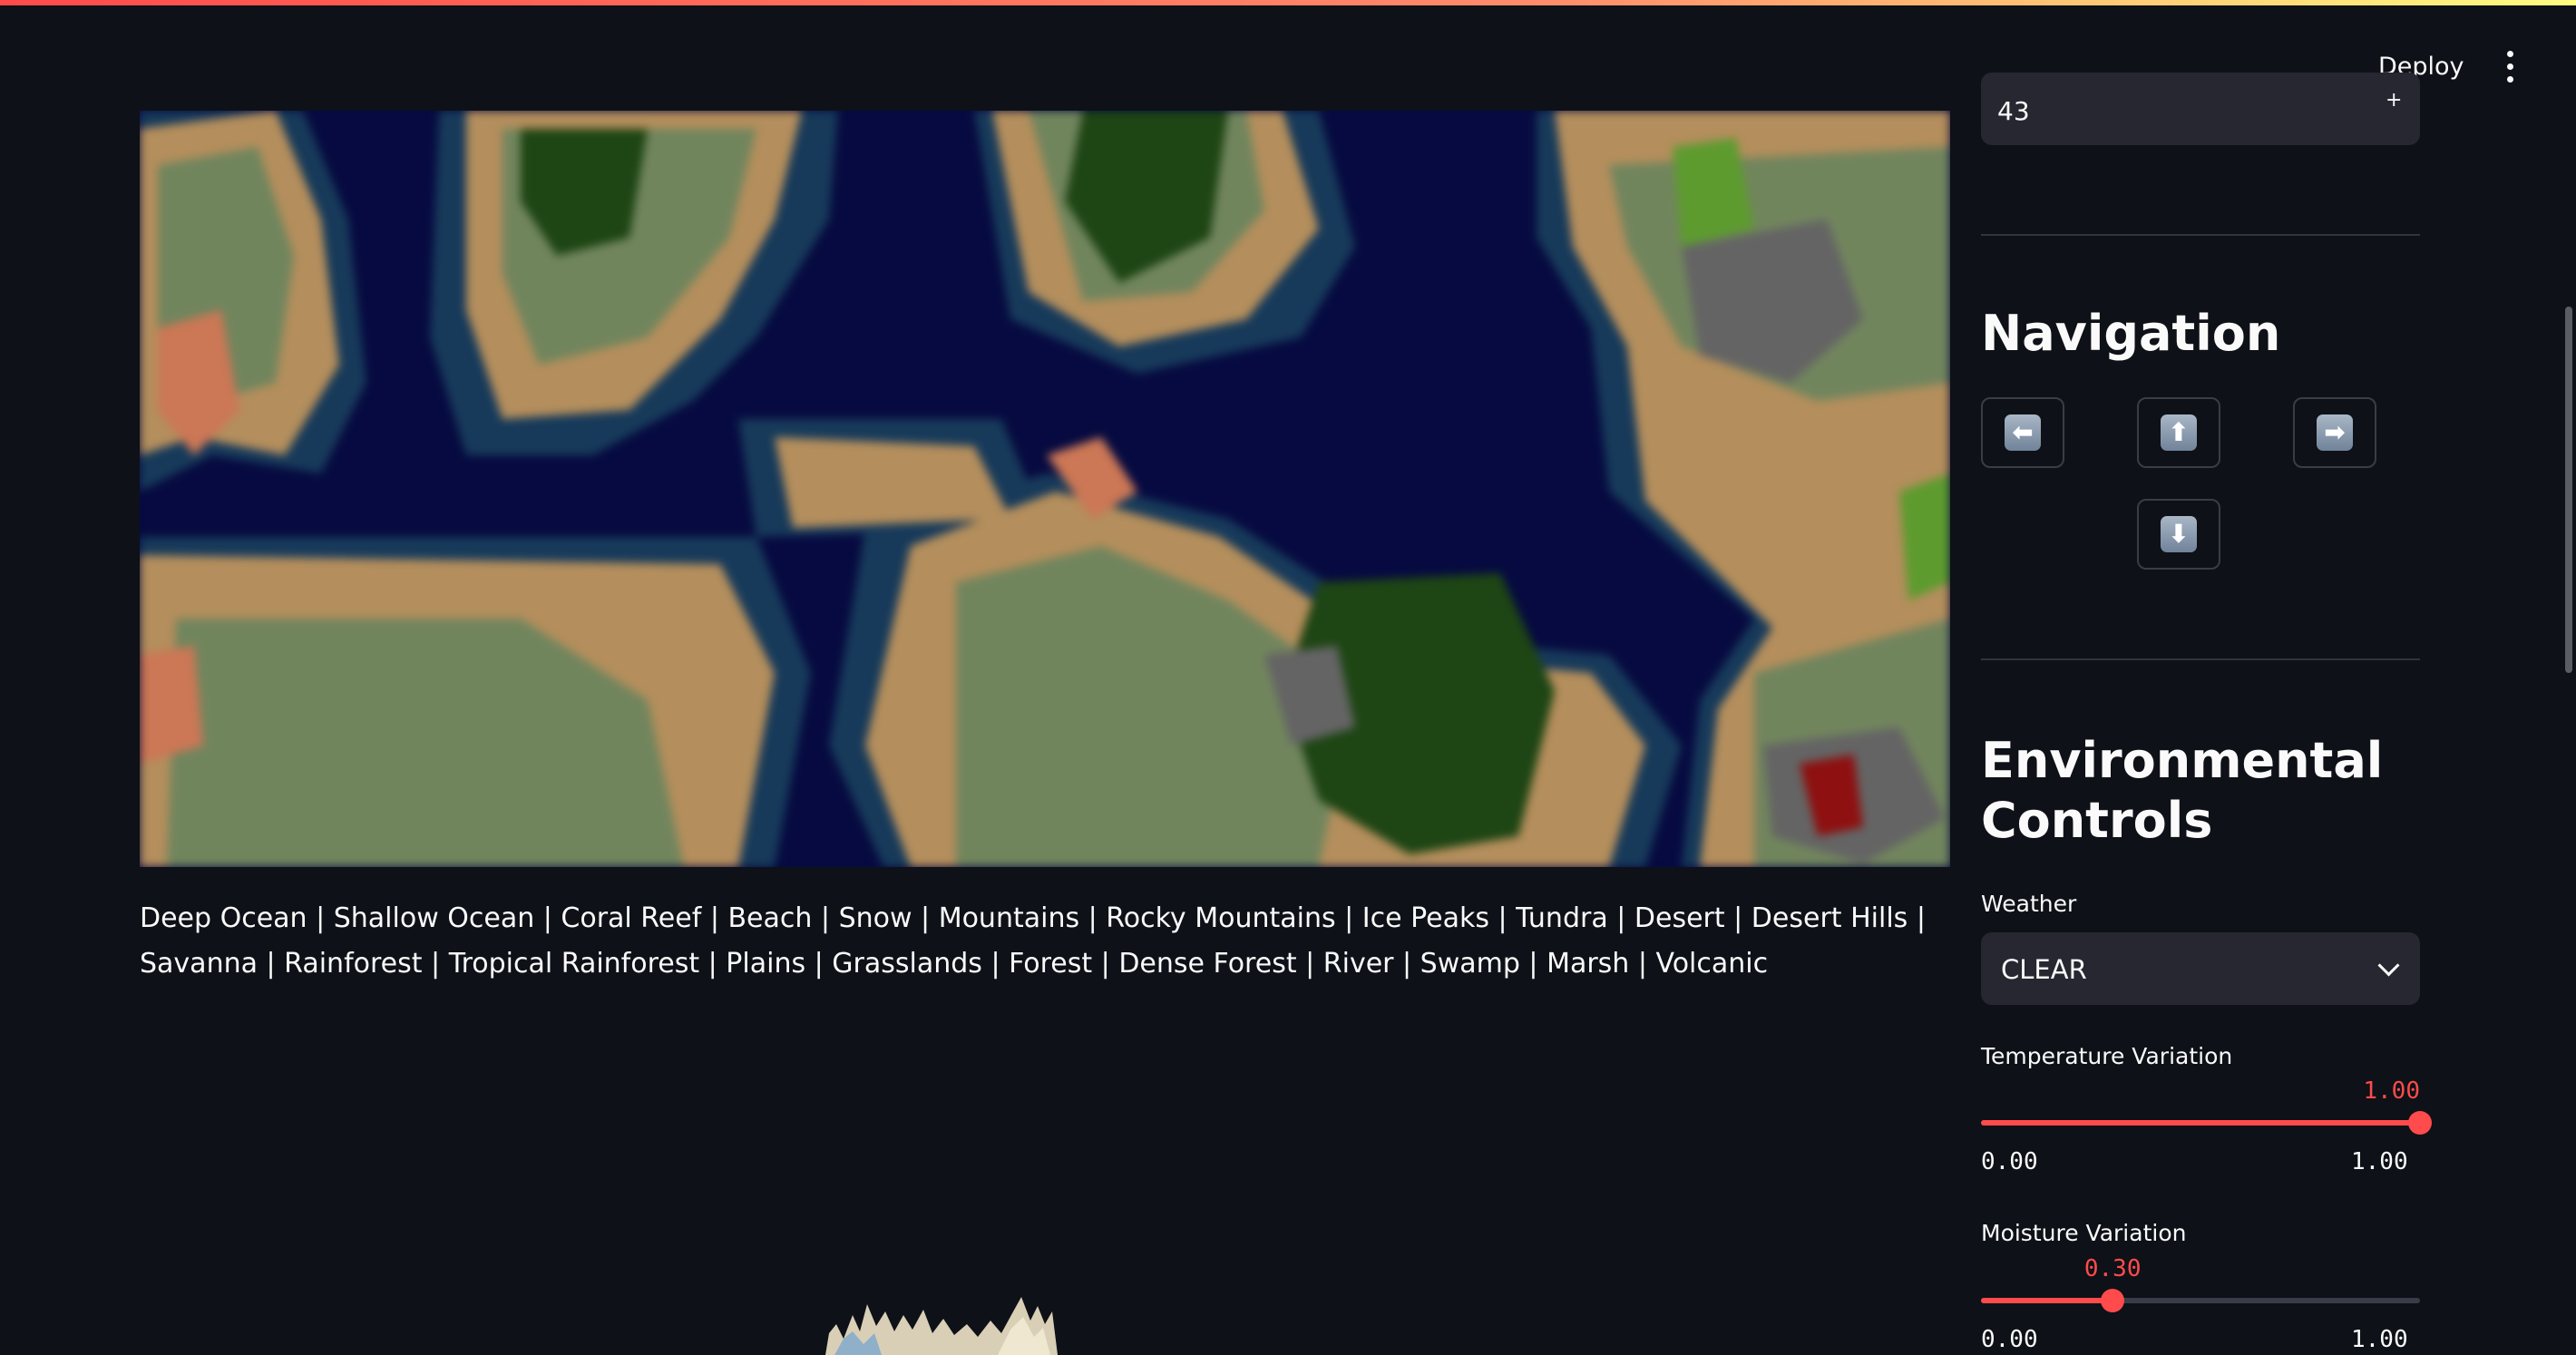 Image resolution: width=2576 pixels, height=1355 pixels. I want to click on seed-increment-icon: +, so click(2394, 100).